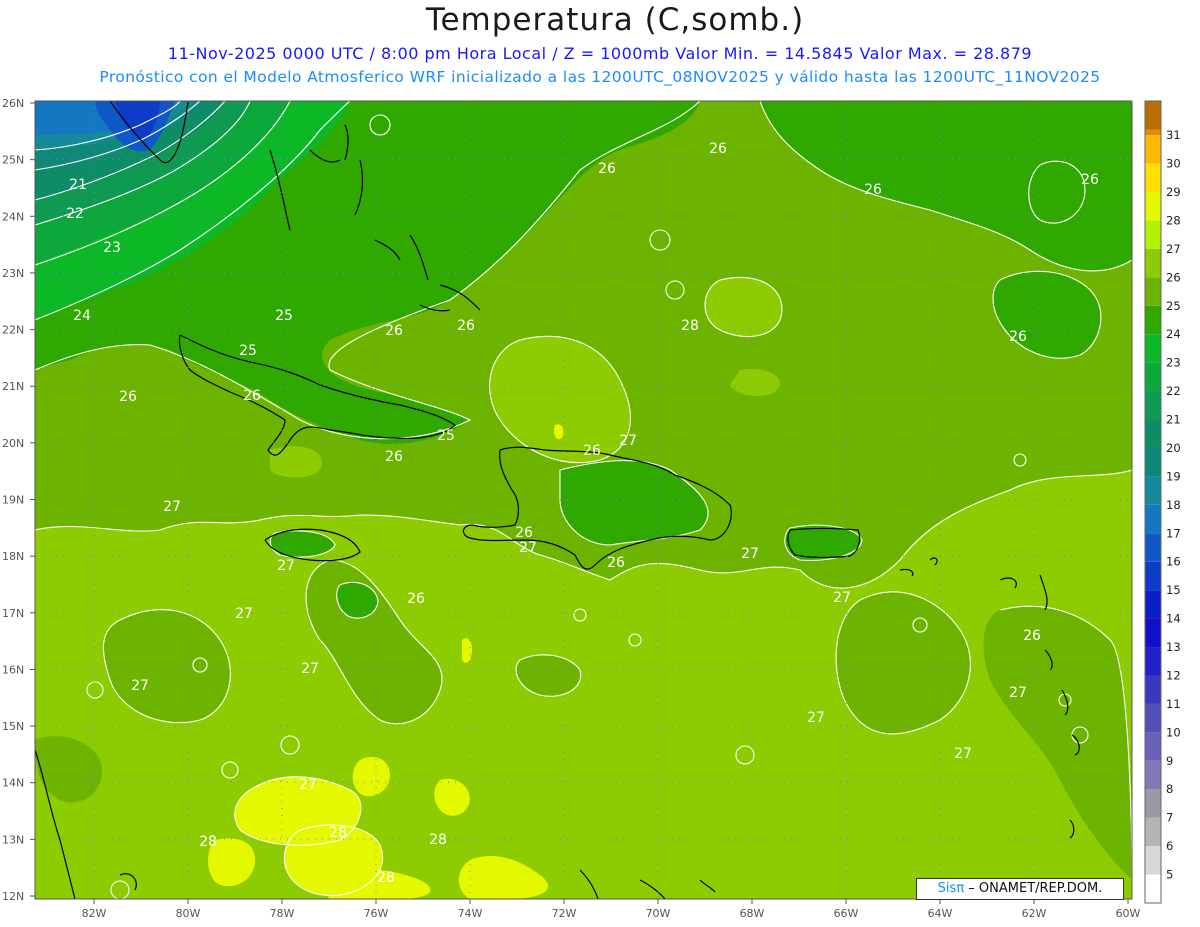 This screenshot has width=1200, height=927. I want to click on lon-label: 68W, so click(752, 913).